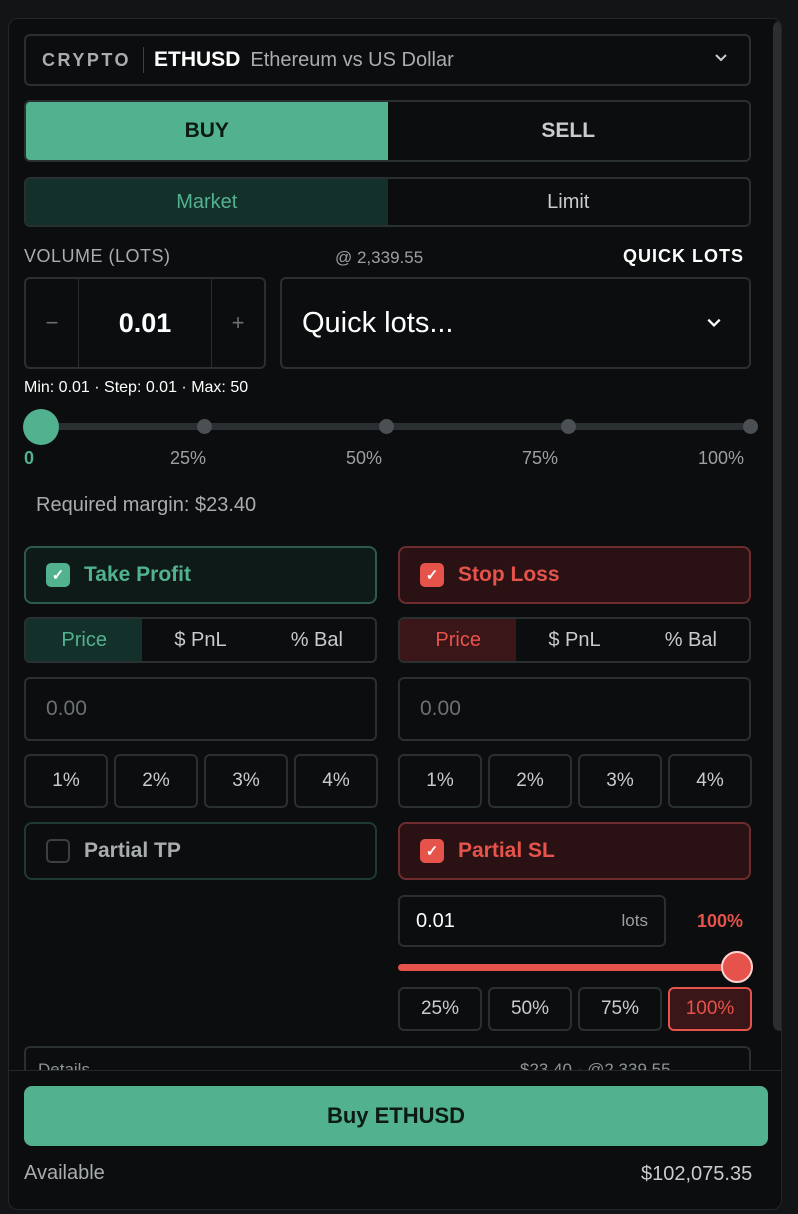 This screenshot has height=1214, width=798. What do you see at coordinates (634, 920) in the screenshot?
I see `partial-sl-lots-unit: lots` at bounding box center [634, 920].